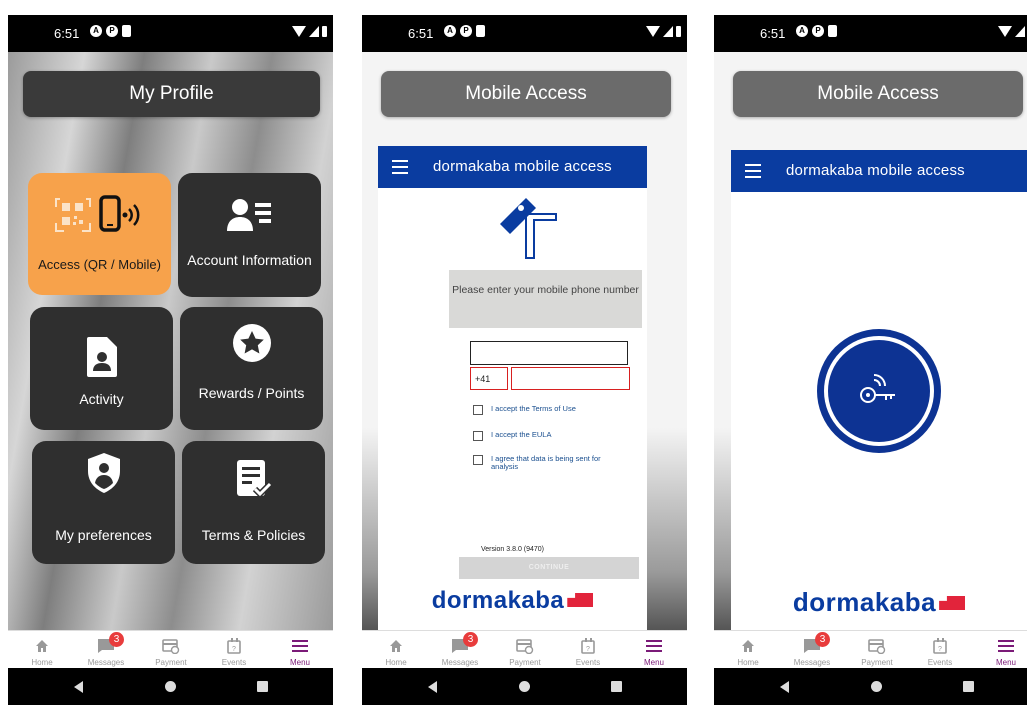  What do you see at coordinates (101, 357) in the screenshot?
I see `document-person-icon` at bounding box center [101, 357].